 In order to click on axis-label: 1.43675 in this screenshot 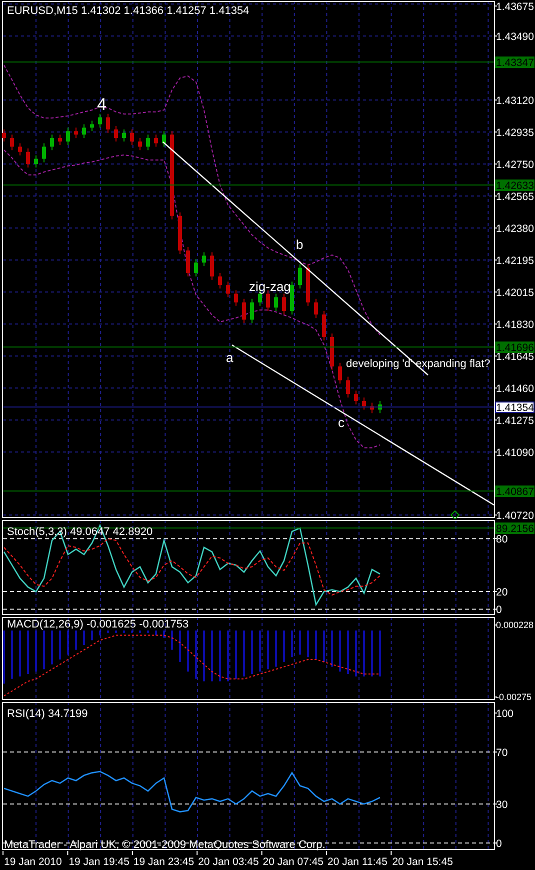, I will do `click(515, 6)`.